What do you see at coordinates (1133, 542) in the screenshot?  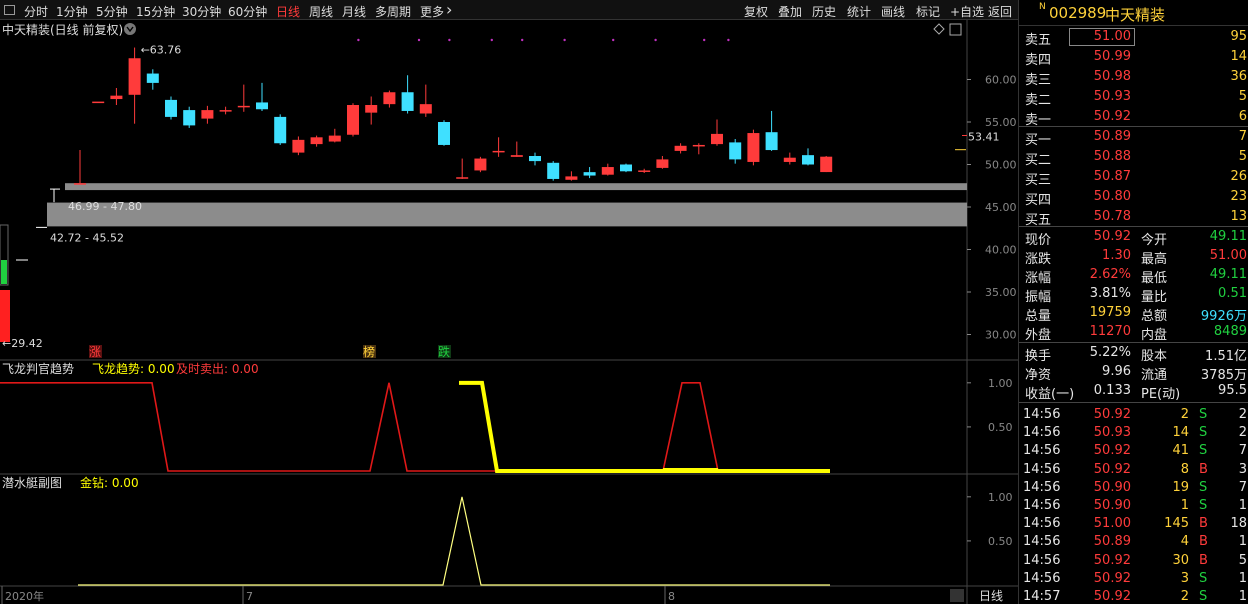 I see `tick-row: 14:56 50.89 4 B 1` at bounding box center [1133, 542].